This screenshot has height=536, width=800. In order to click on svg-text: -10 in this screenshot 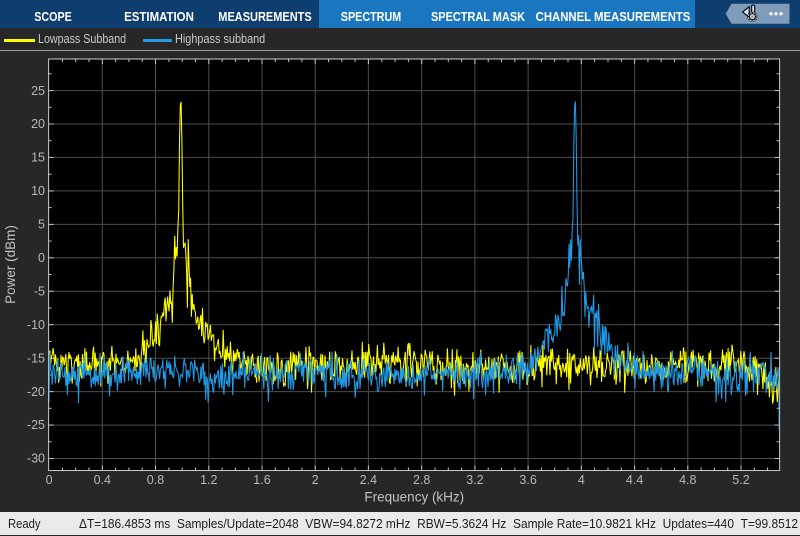, I will do `click(36, 325)`.